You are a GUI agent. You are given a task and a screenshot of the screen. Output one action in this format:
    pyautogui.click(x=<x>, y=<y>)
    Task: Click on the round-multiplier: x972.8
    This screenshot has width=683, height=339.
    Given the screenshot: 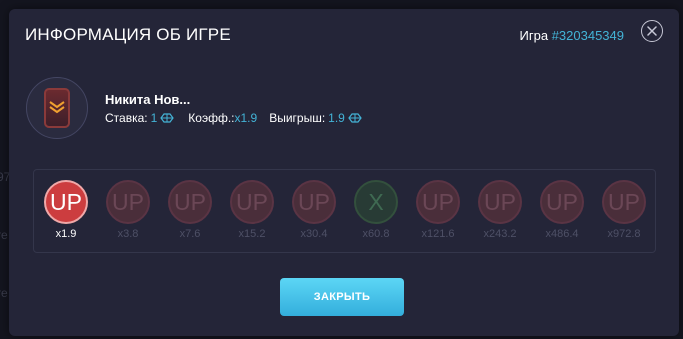 What is the action you would take?
    pyautogui.click(x=624, y=234)
    